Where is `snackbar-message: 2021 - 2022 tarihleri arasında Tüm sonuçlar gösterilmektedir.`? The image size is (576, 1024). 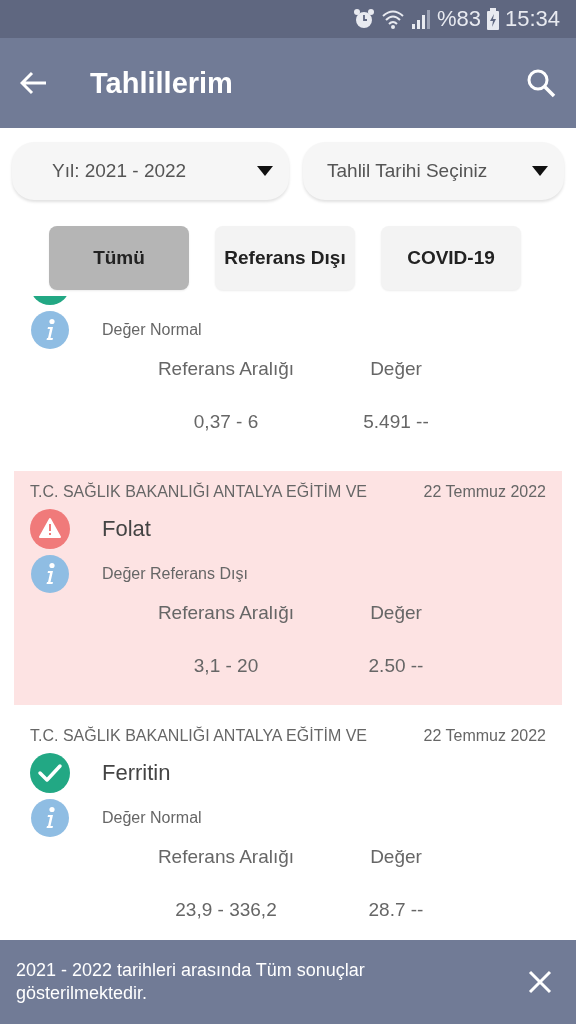 snackbar-message: 2021 - 2022 tarihleri arasında Tüm sonuçlar gösterilmektedir. is located at coordinates (191, 982).